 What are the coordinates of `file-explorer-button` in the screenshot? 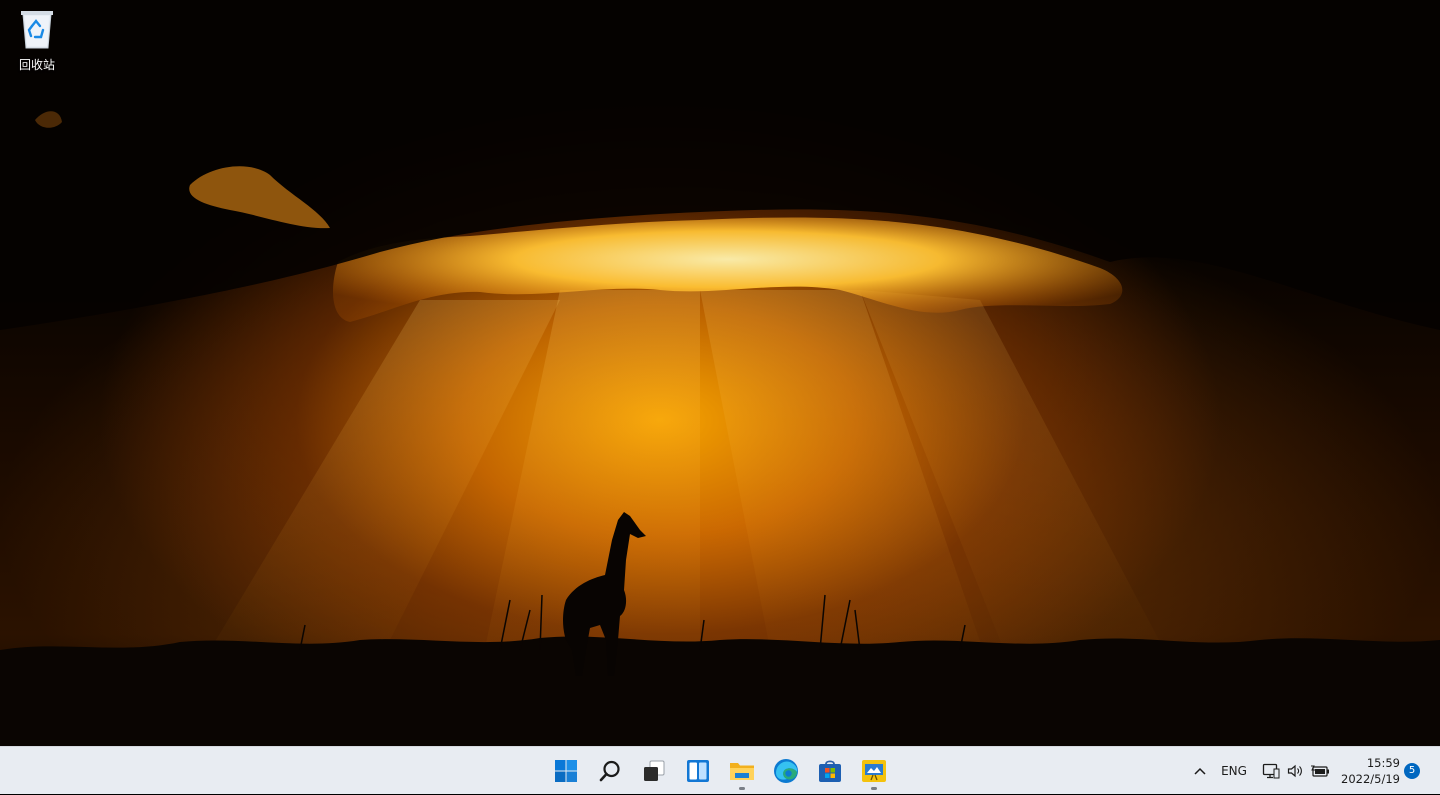 It's located at (742, 771).